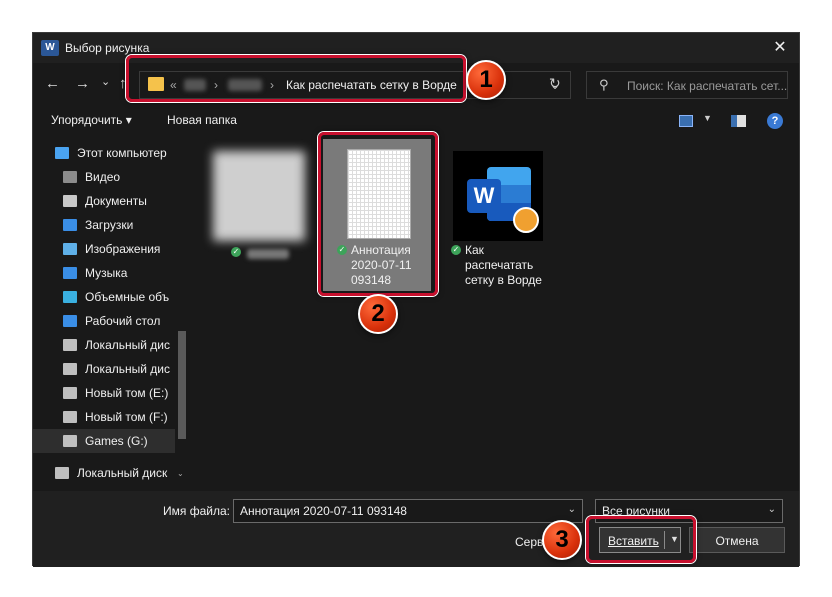  I want to click on sidebar-item-label: Видео, so click(103, 177).